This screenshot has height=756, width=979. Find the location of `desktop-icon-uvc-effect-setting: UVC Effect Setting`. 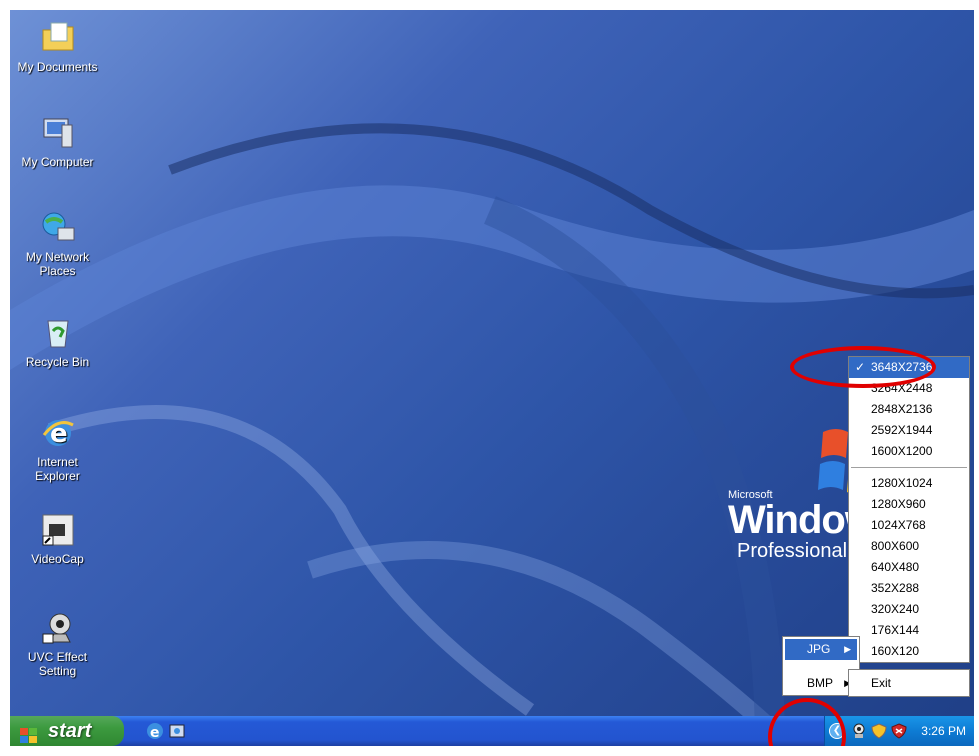

desktop-icon-uvc-effect-setting: UVC Effect Setting is located at coordinates (57, 644).